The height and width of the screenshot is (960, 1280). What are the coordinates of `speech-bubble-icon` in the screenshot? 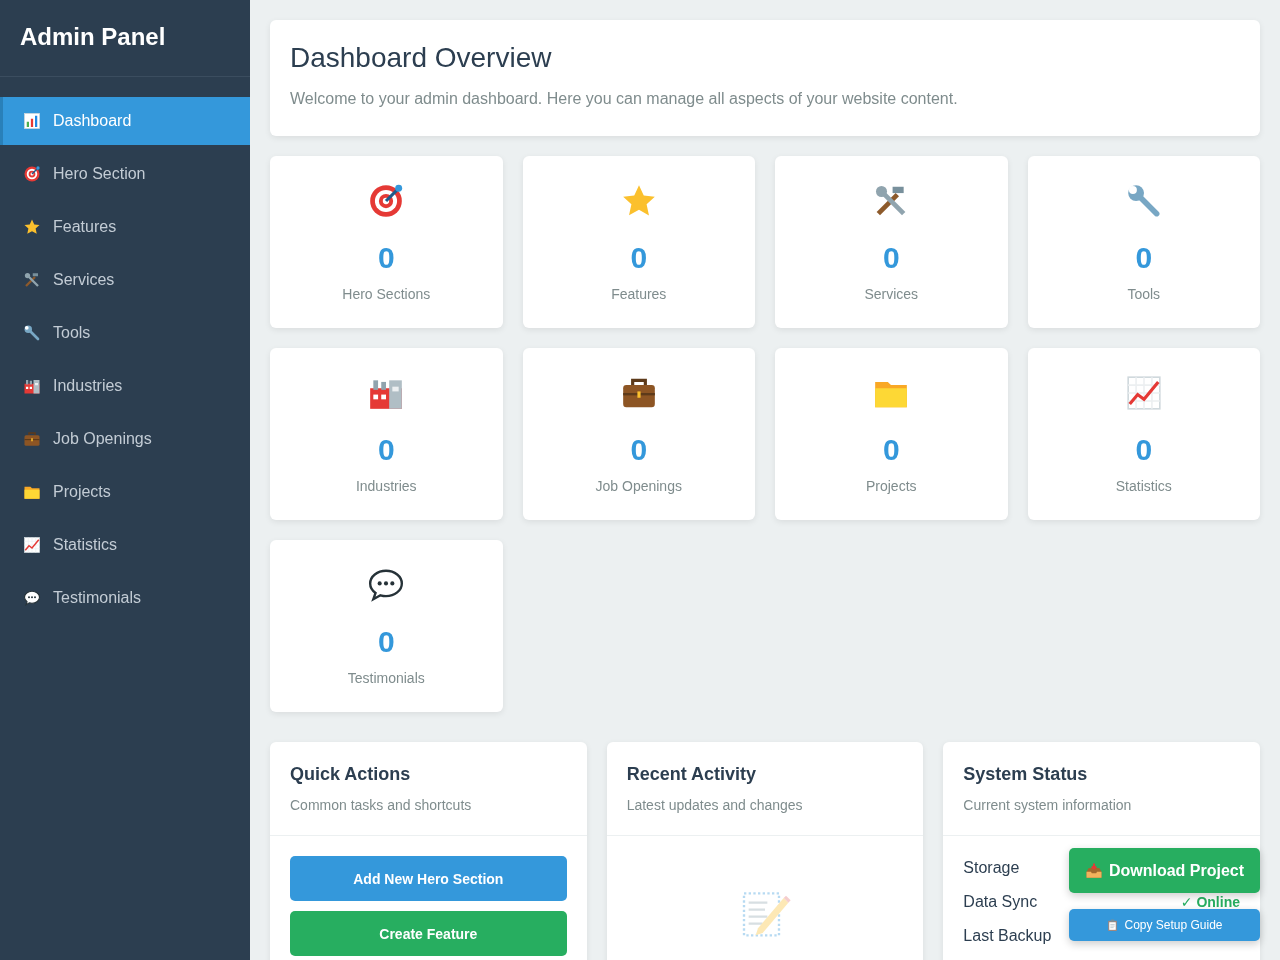 It's located at (32, 598).